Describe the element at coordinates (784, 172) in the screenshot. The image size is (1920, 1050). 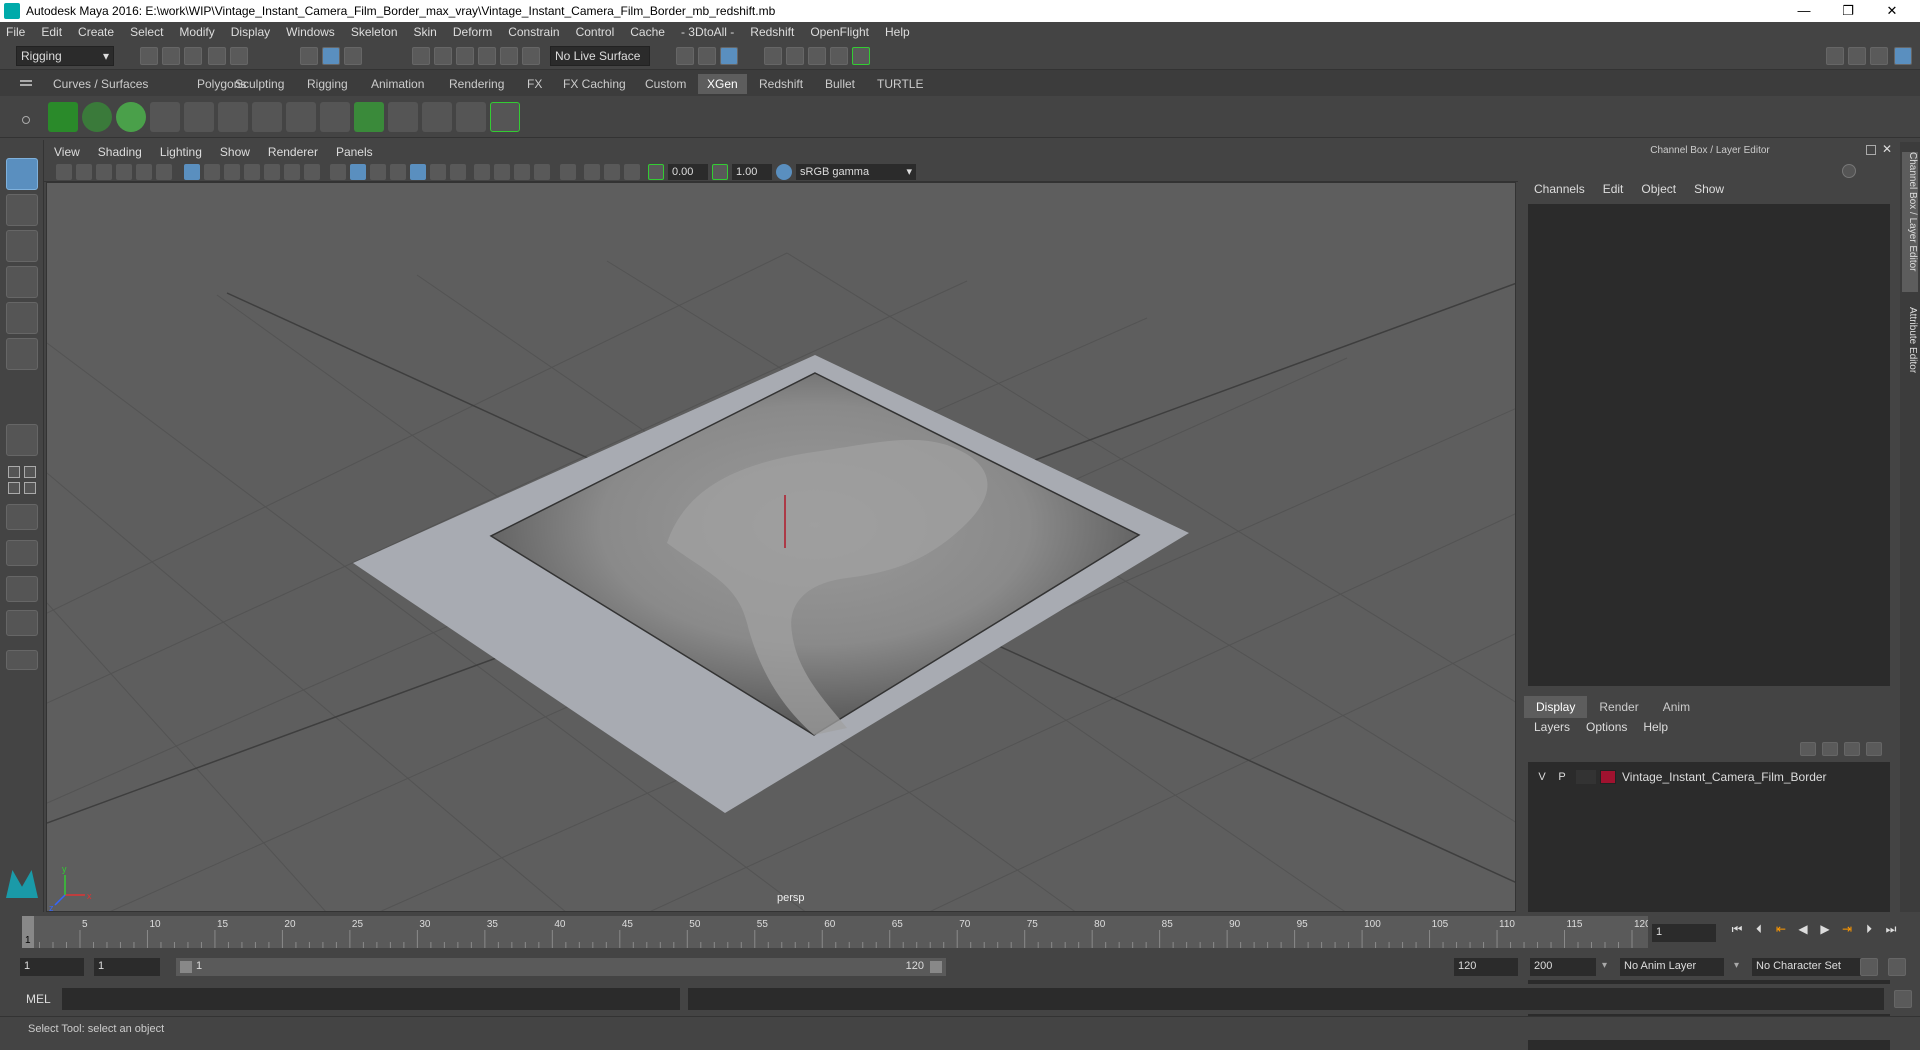
I see `color-management-icon` at that location.